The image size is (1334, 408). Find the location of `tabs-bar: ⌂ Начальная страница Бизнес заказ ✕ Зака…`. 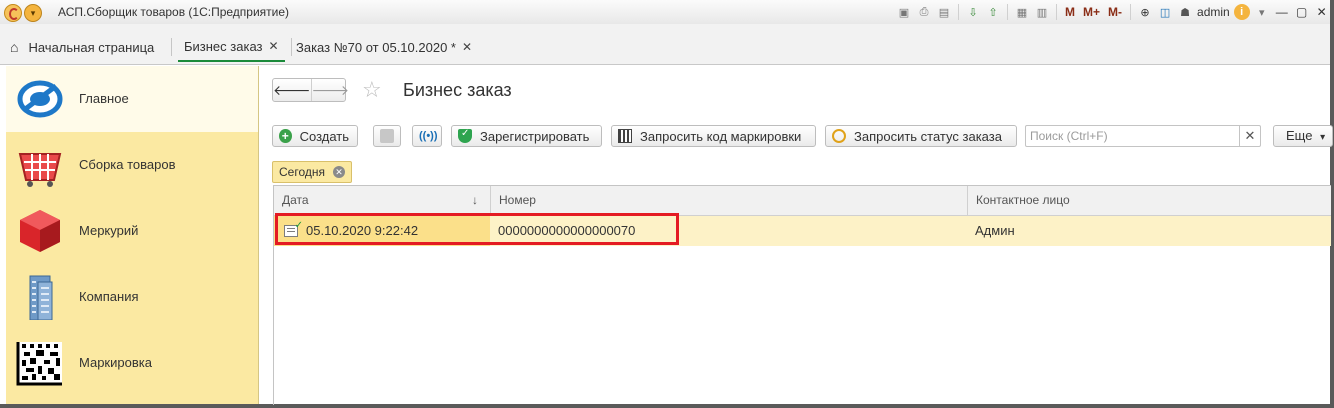

tabs-bar: ⌂ Начальная страница Бизнес заказ ✕ Зака… is located at coordinates (665, 44).